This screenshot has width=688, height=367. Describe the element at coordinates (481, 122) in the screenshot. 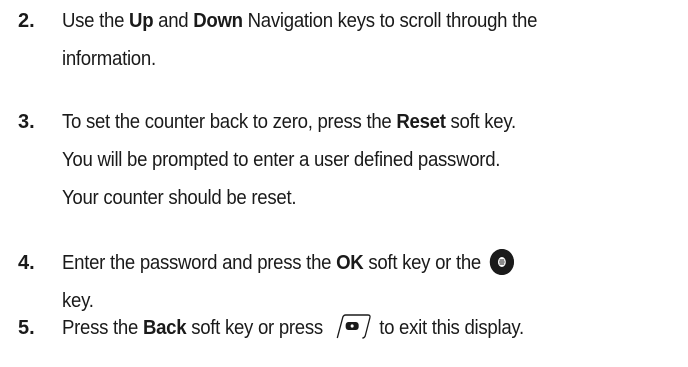

I see `text-run: soft key.` at that location.